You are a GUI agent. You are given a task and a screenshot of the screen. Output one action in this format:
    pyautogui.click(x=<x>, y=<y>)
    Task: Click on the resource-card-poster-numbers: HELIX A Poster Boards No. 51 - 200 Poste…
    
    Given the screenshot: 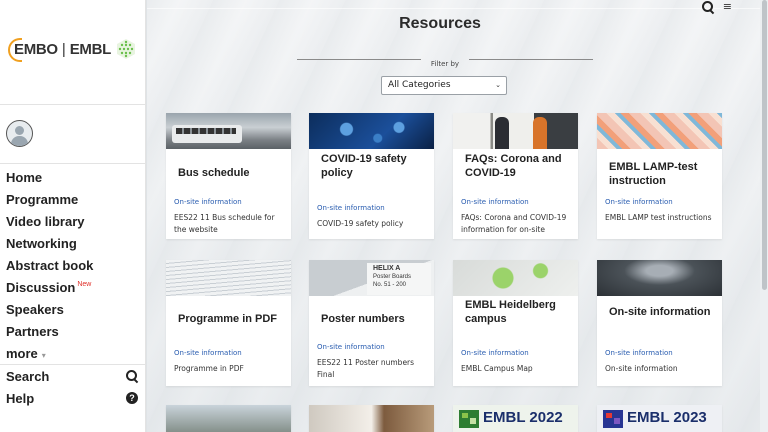 What is the action you would take?
    pyautogui.click(x=371, y=323)
    